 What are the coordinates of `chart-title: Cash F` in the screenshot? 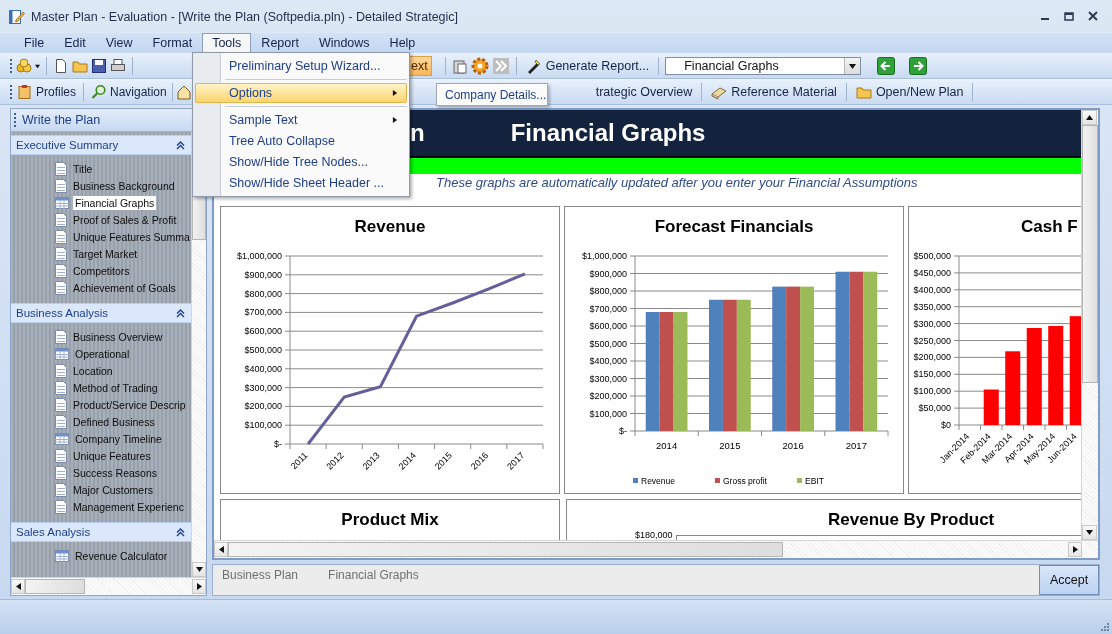 It's located at (1049, 227).